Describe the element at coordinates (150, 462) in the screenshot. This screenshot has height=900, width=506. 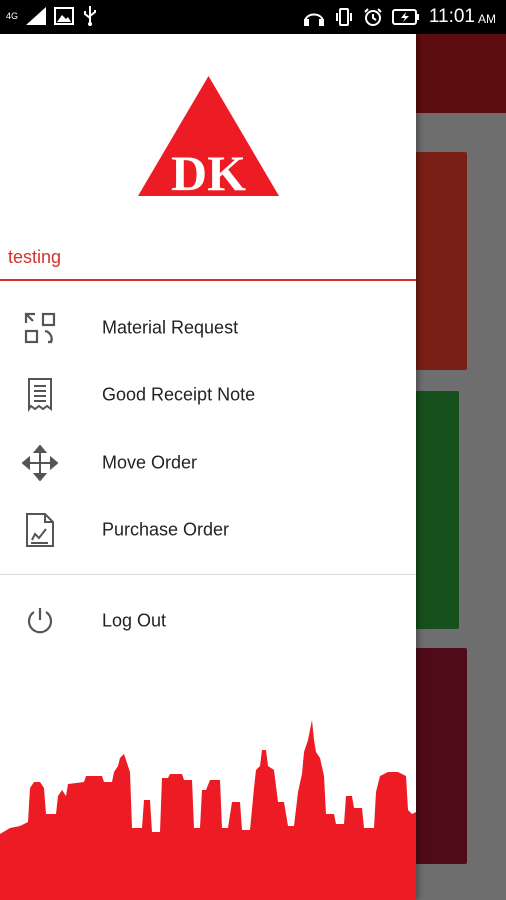
I see `menu-item-label: Move Order` at that location.